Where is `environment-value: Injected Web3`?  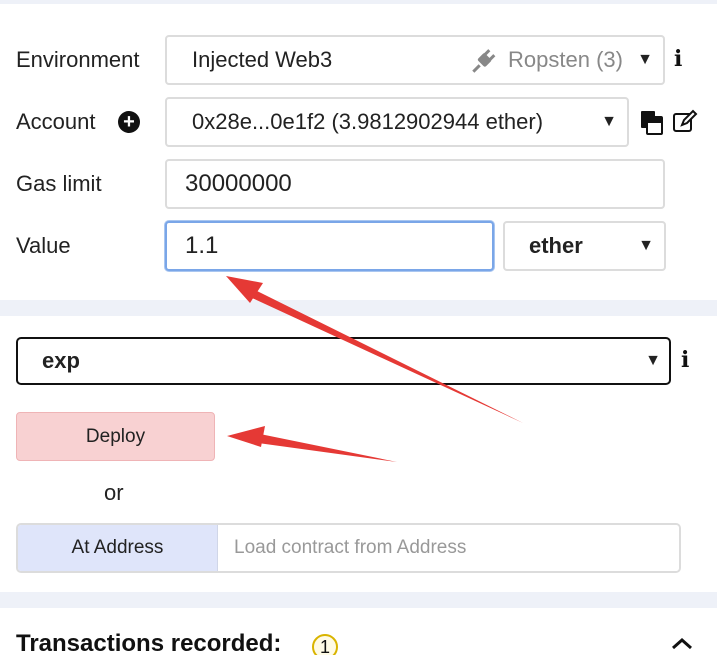 environment-value: Injected Web3 is located at coordinates (262, 59).